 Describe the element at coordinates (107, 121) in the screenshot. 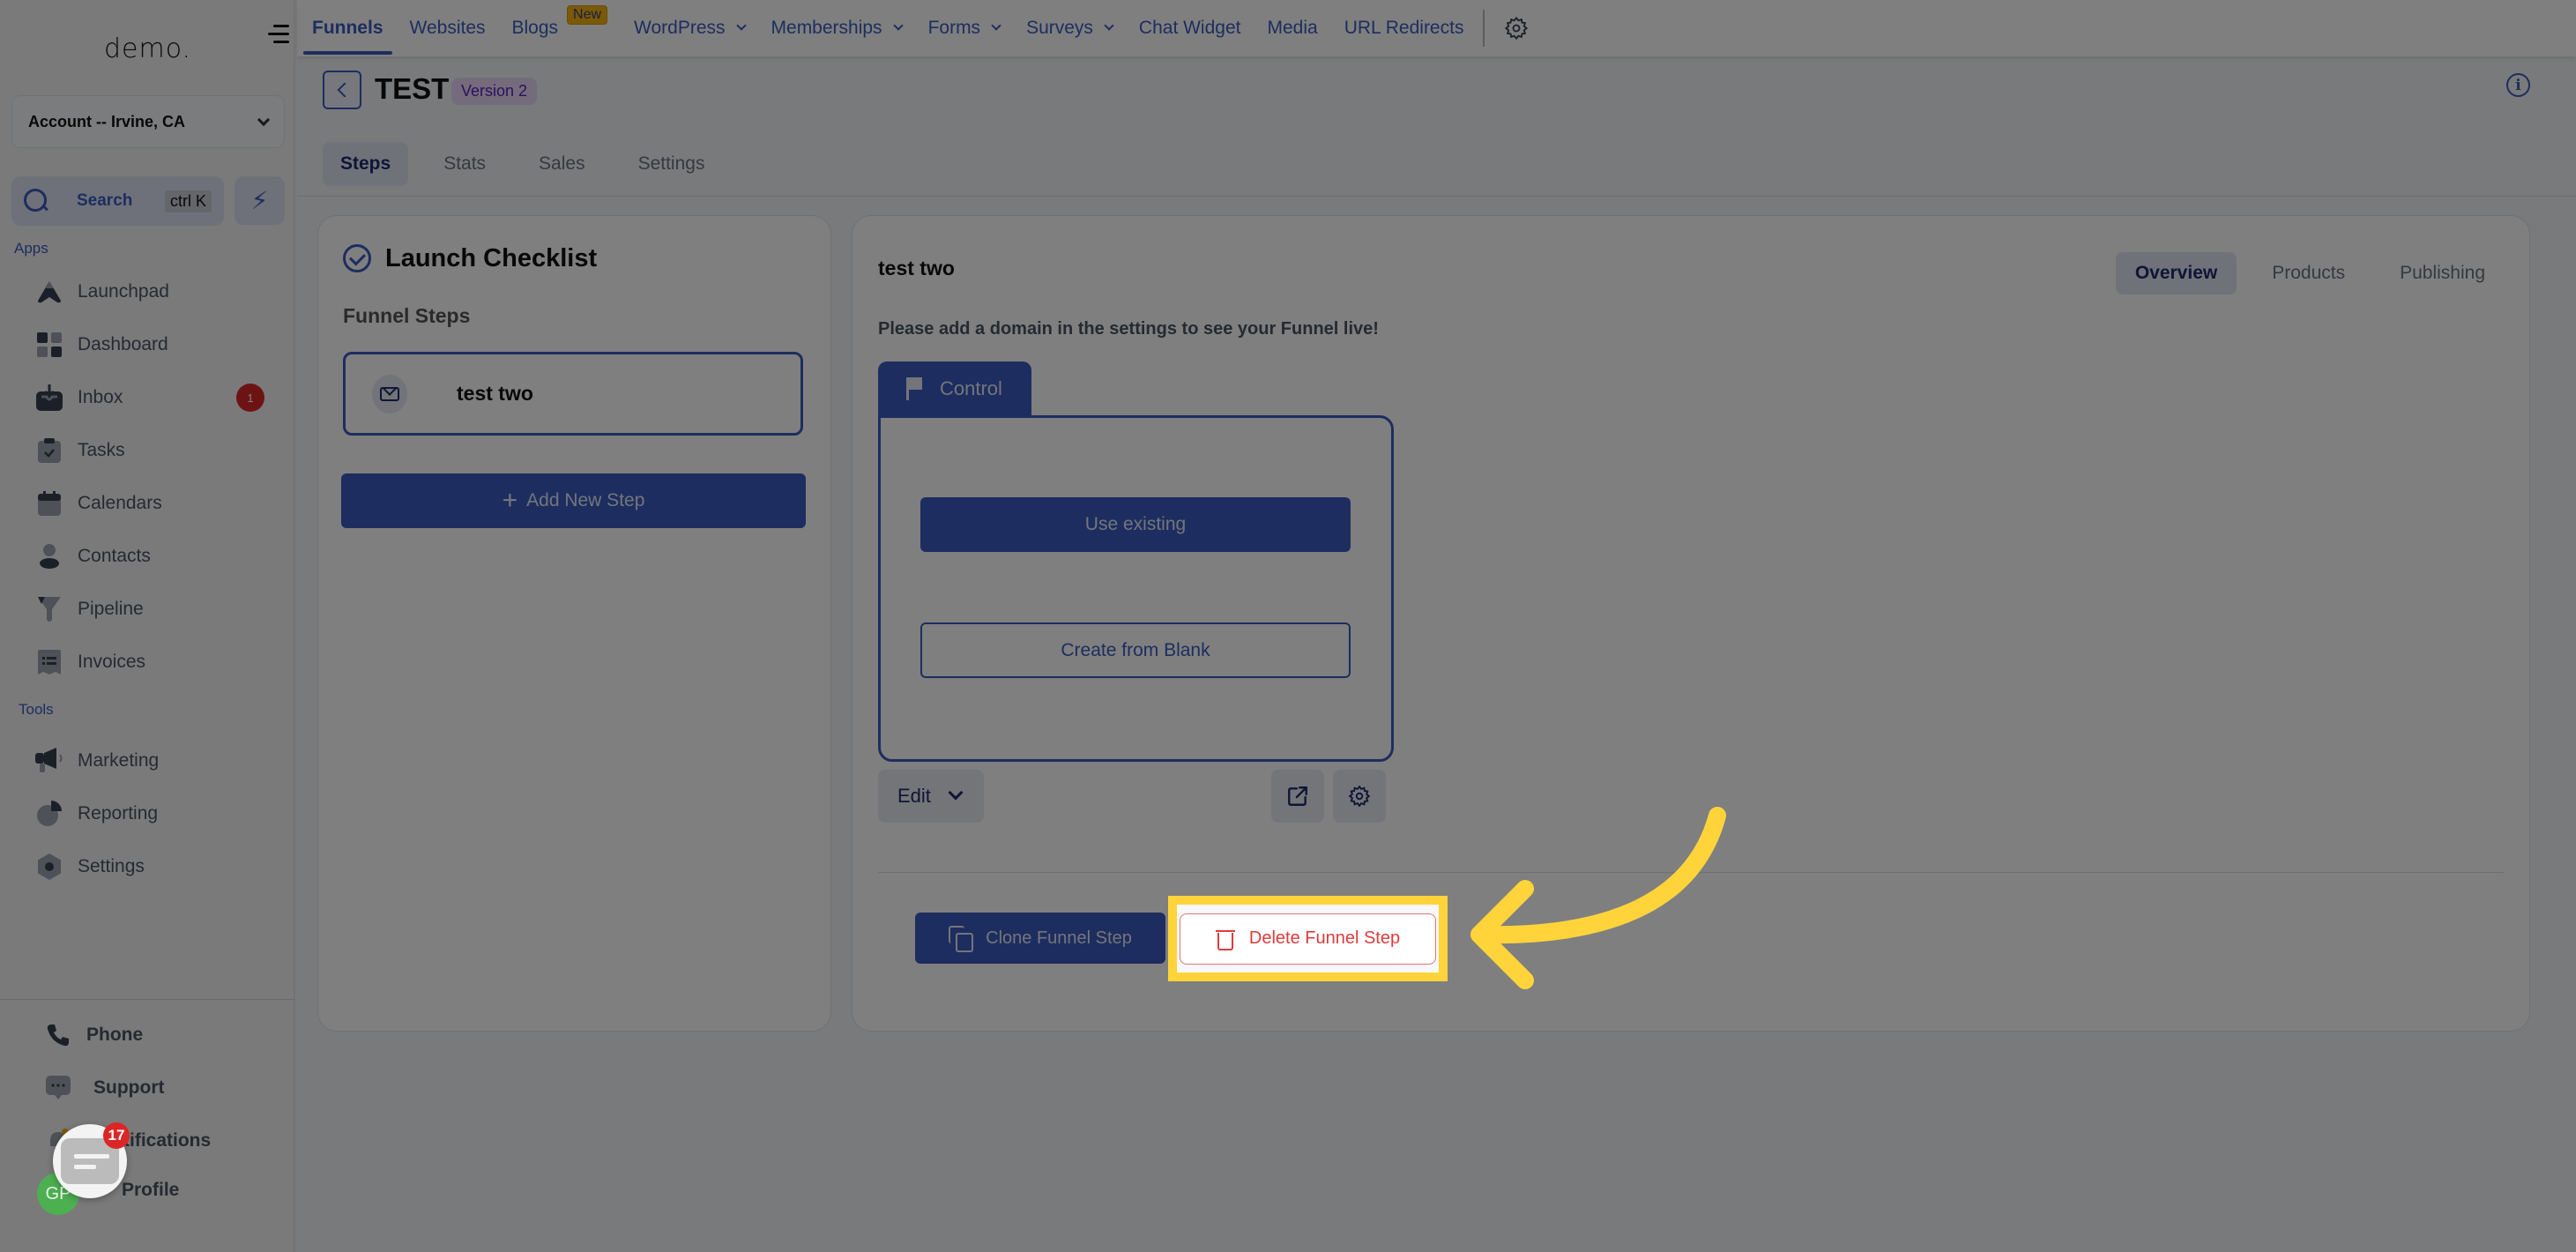

I see `account-name: Account -- Irvine, CA` at that location.